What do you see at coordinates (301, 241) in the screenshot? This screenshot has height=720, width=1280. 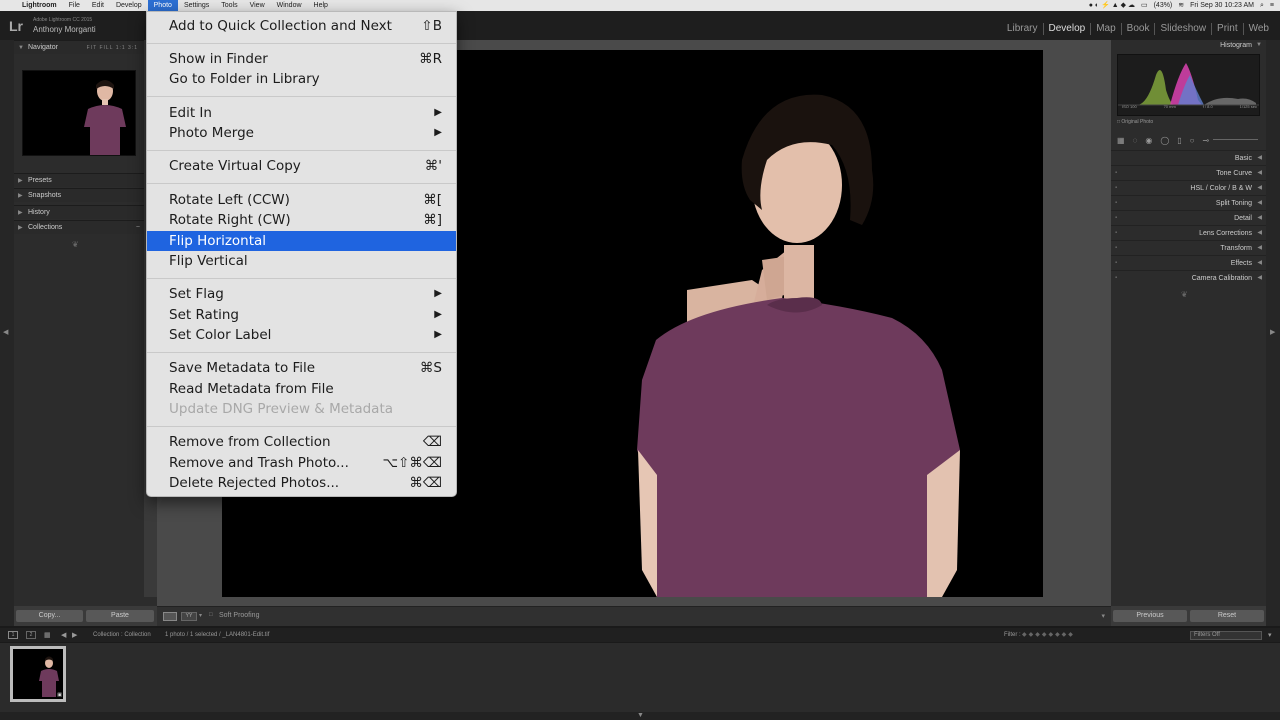 I see `menu-item-flip-horizontal: Flip Horizontal` at bounding box center [301, 241].